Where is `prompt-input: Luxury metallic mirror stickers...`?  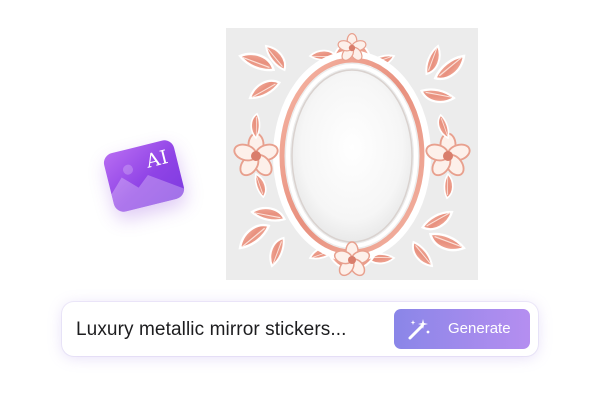 prompt-input: Luxury metallic mirror stickers... is located at coordinates (211, 330).